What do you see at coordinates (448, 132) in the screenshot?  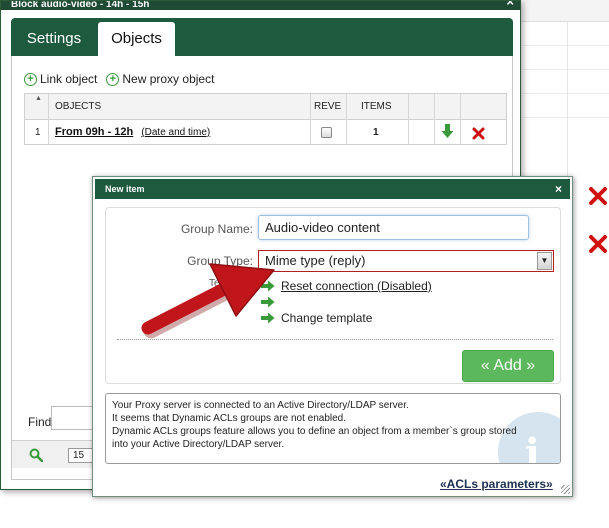 I see `move-down-icon` at bounding box center [448, 132].